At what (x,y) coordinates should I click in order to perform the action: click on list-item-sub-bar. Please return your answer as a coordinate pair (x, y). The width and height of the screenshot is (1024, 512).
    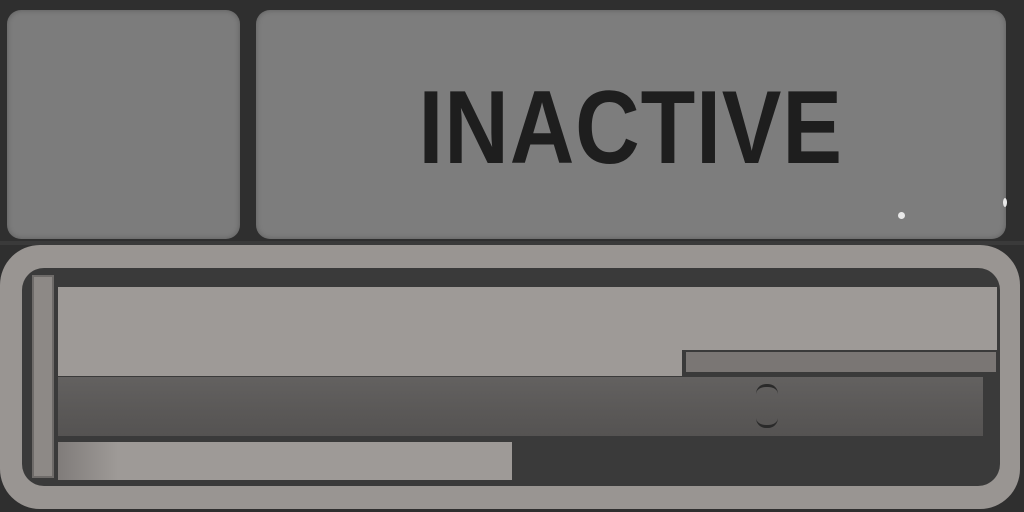
    Looking at the image, I should click on (841, 362).